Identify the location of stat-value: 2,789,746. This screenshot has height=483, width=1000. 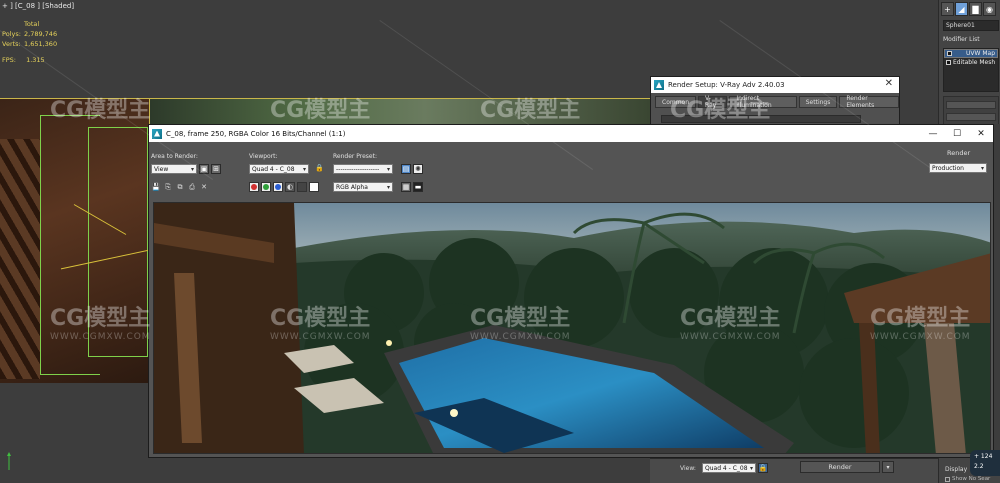
(41, 34).